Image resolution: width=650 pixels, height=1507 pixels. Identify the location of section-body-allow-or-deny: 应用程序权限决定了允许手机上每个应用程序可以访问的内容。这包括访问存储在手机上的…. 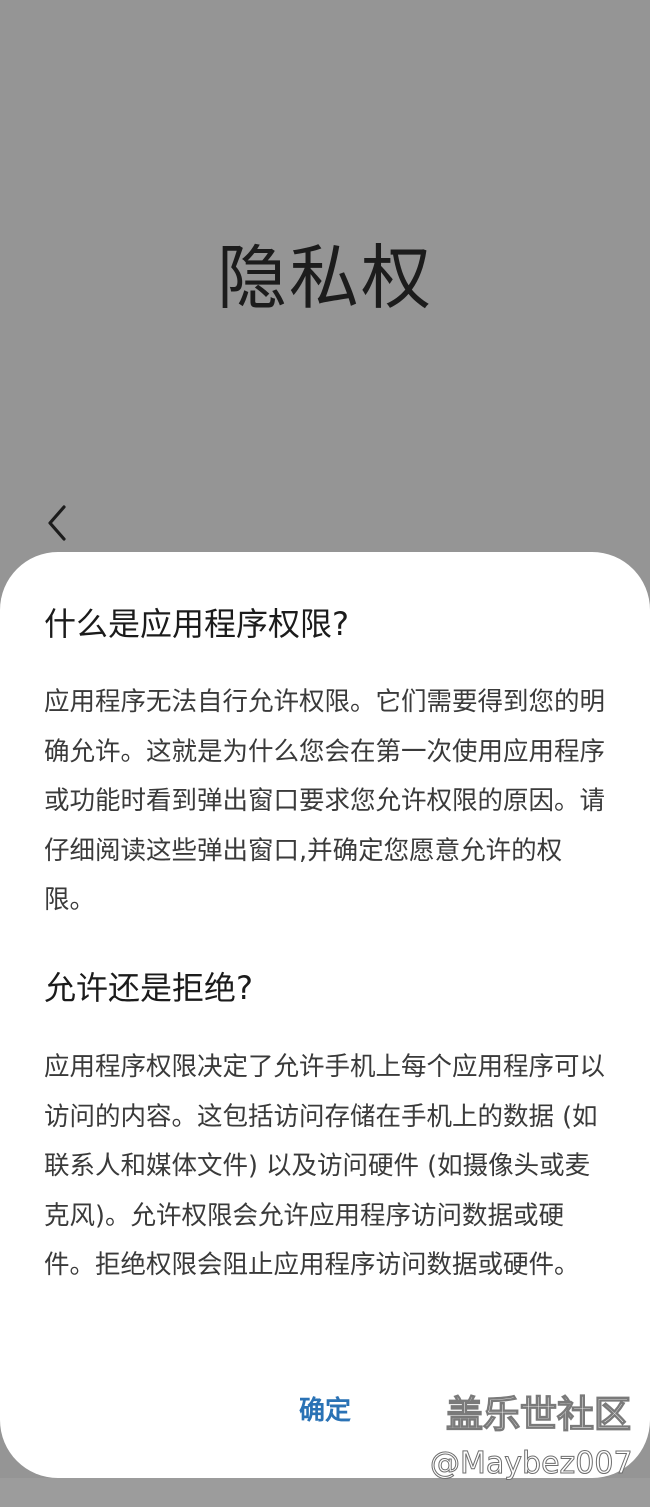
(325, 1166).